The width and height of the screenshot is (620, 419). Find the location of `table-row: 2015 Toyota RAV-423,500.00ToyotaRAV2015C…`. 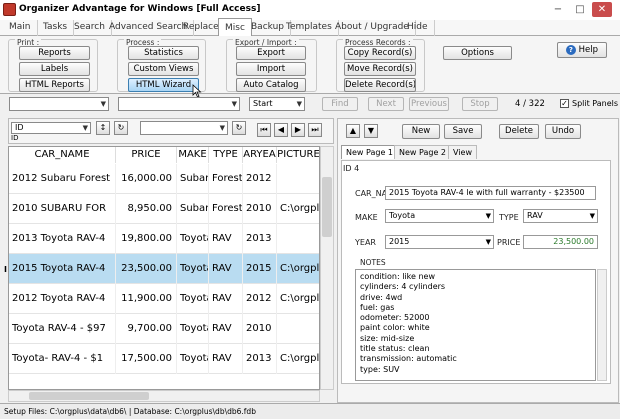

table-row: 2015 Toyota RAV-423,500.00ToyotaRAV2015C… is located at coordinates (164, 269).